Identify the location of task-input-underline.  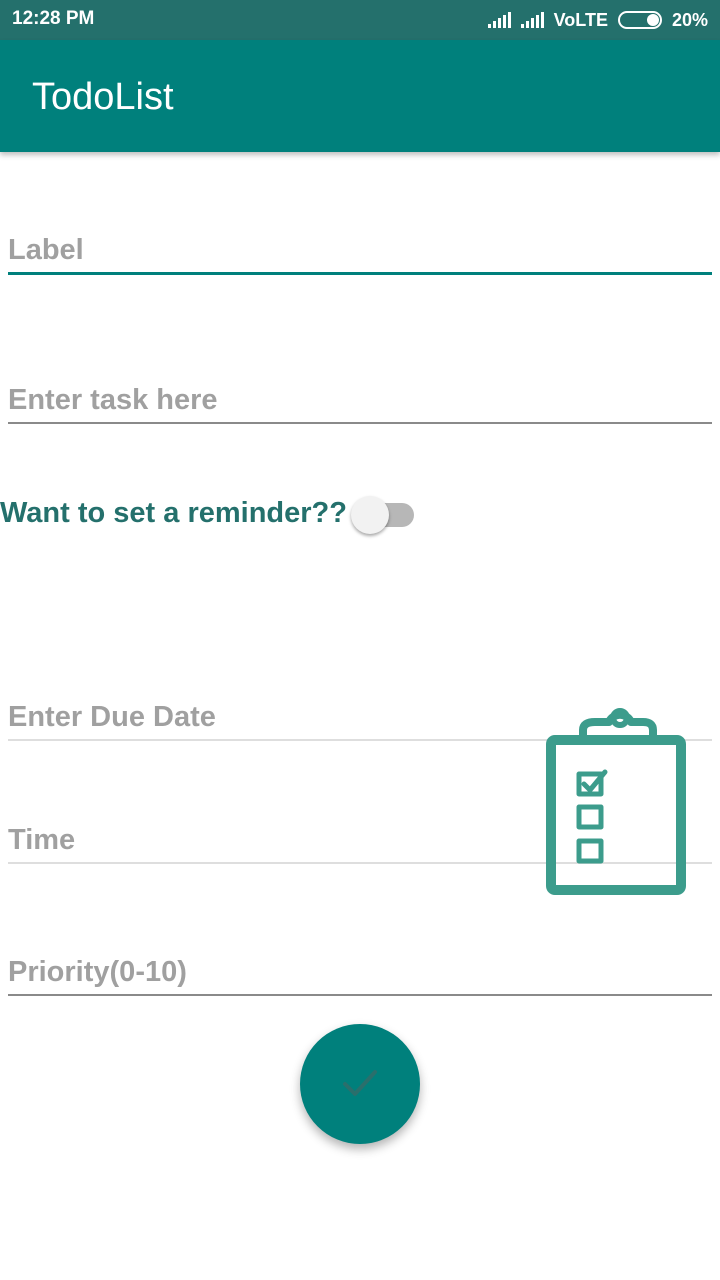
(360, 423).